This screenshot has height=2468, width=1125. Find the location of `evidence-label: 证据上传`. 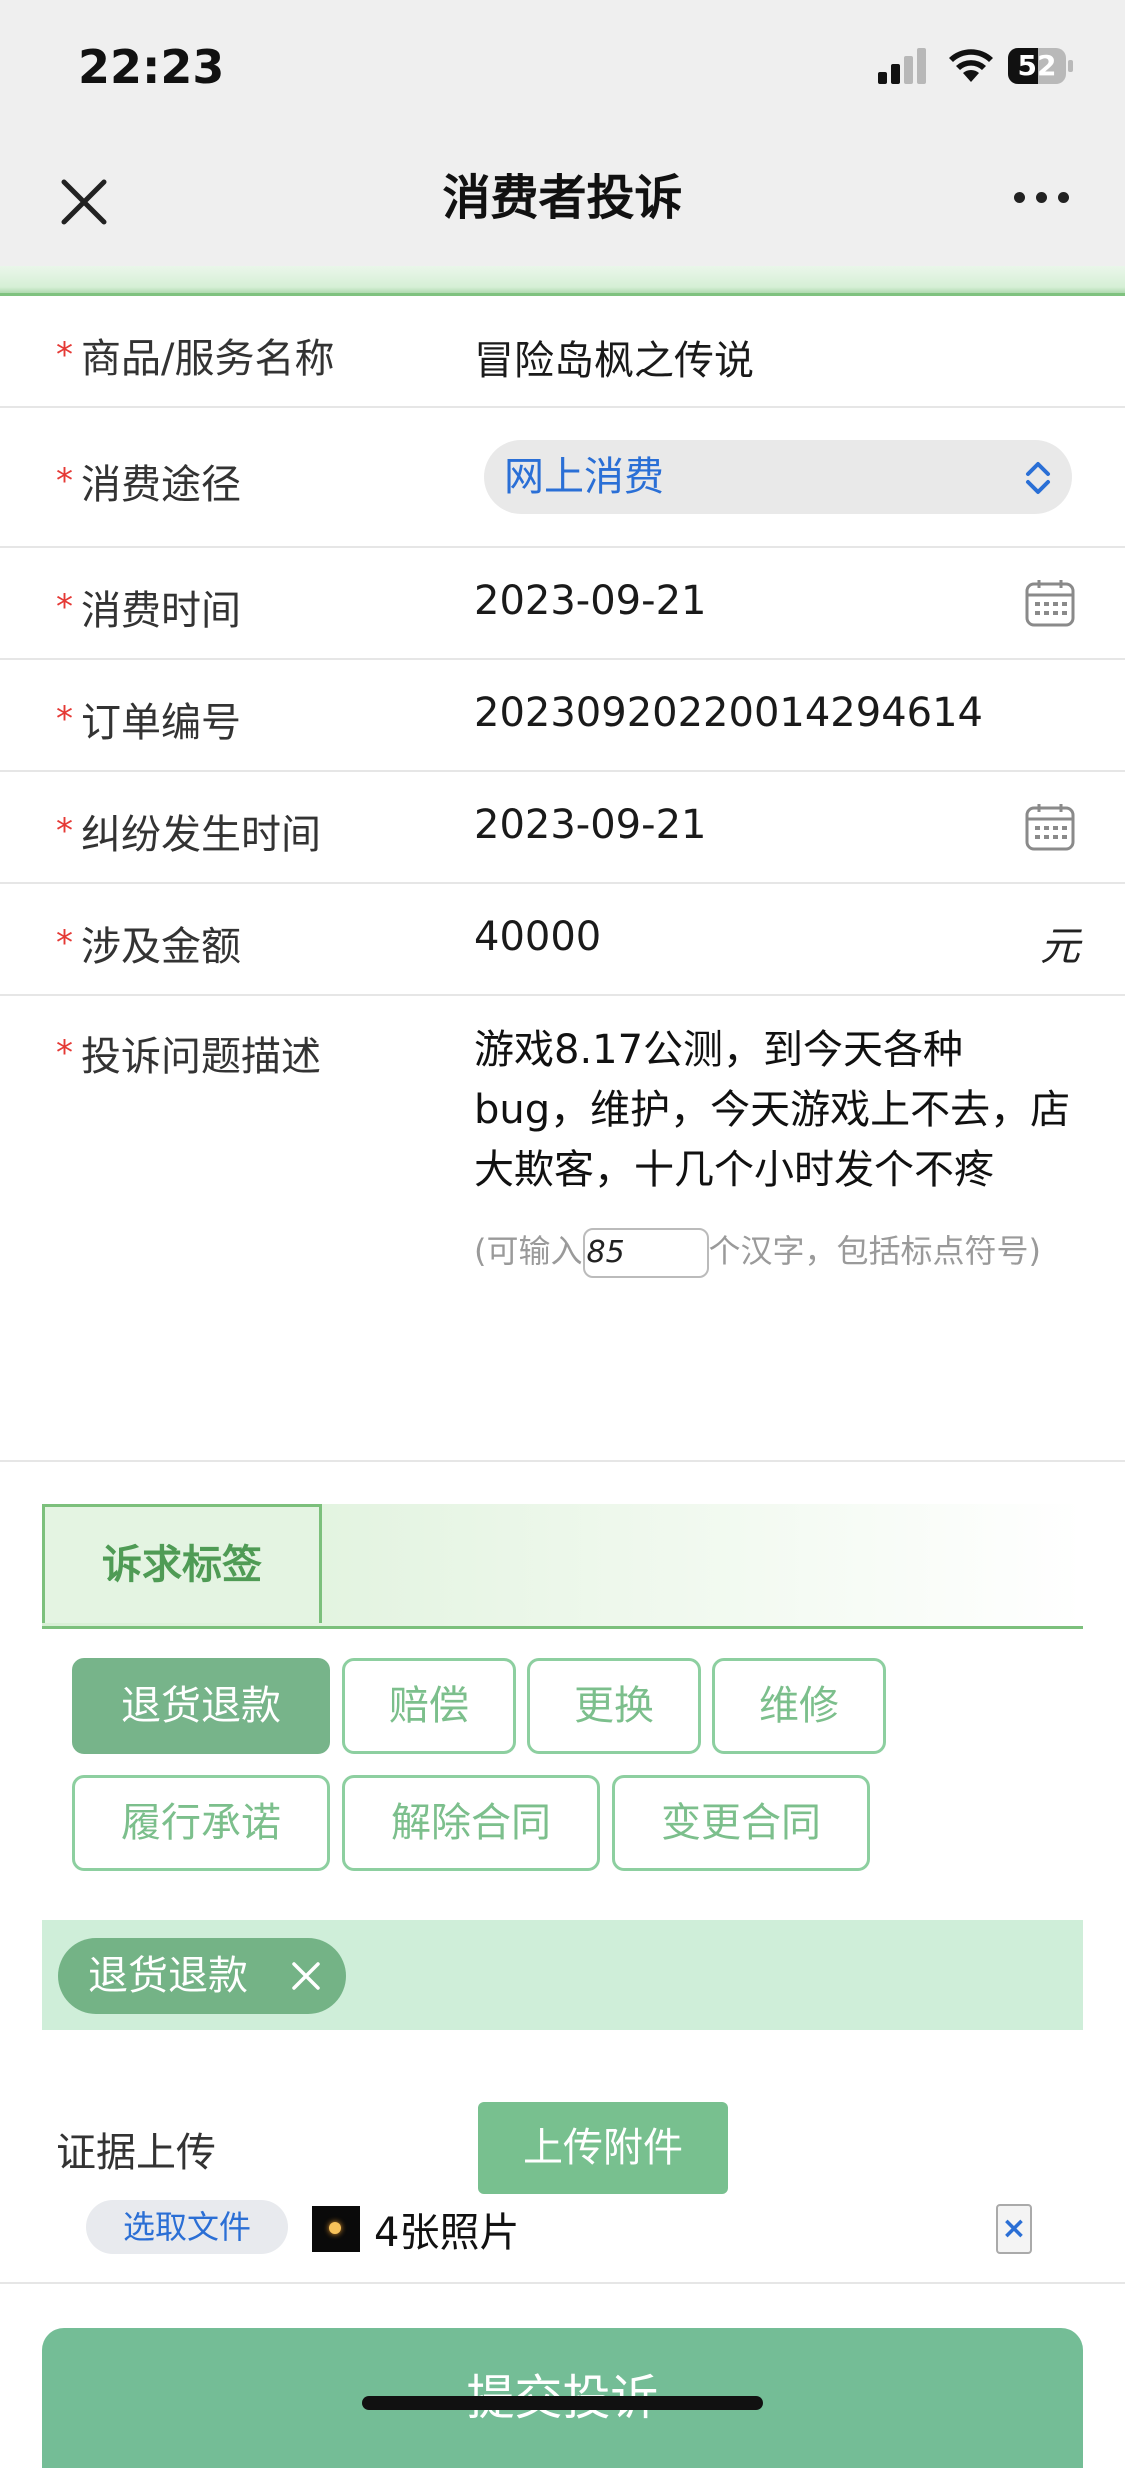

evidence-label: 证据上传 is located at coordinates (136, 2153).